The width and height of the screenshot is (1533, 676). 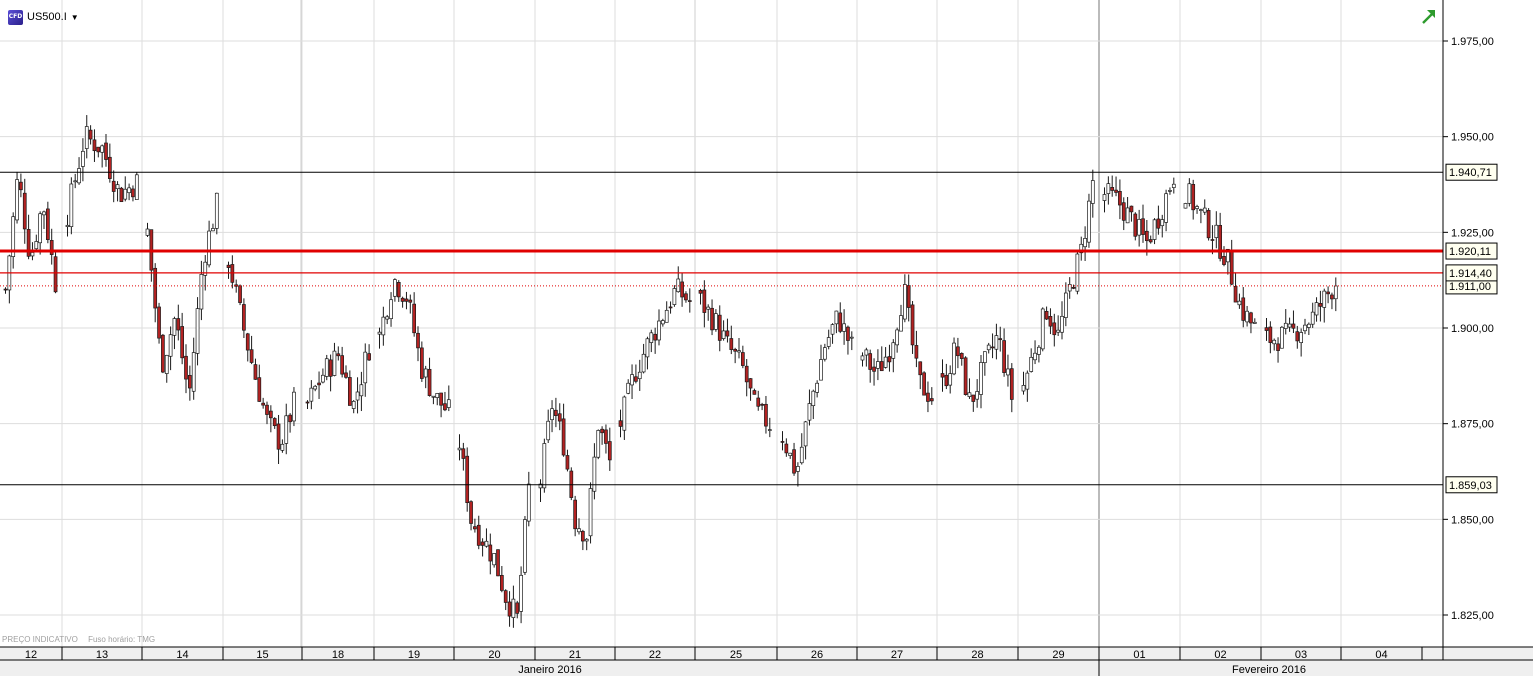 What do you see at coordinates (1472, 616) in the screenshot?
I see `y-tick-label: 1.825,00` at bounding box center [1472, 616].